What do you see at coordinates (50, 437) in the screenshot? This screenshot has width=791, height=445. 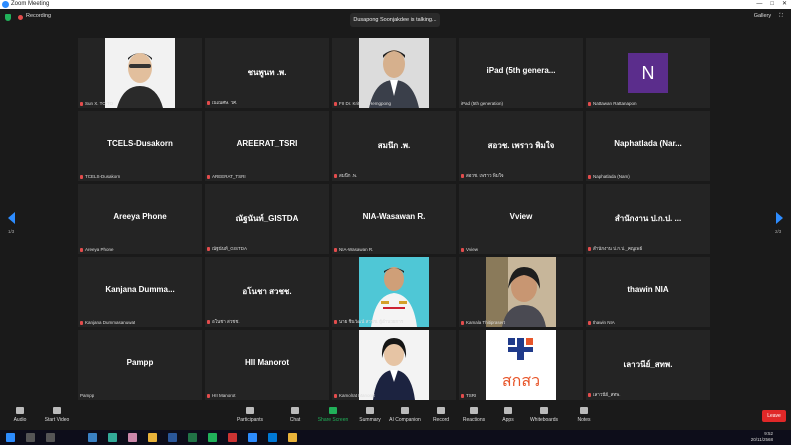 I see `task-view-icon` at bounding box center [50, 437].